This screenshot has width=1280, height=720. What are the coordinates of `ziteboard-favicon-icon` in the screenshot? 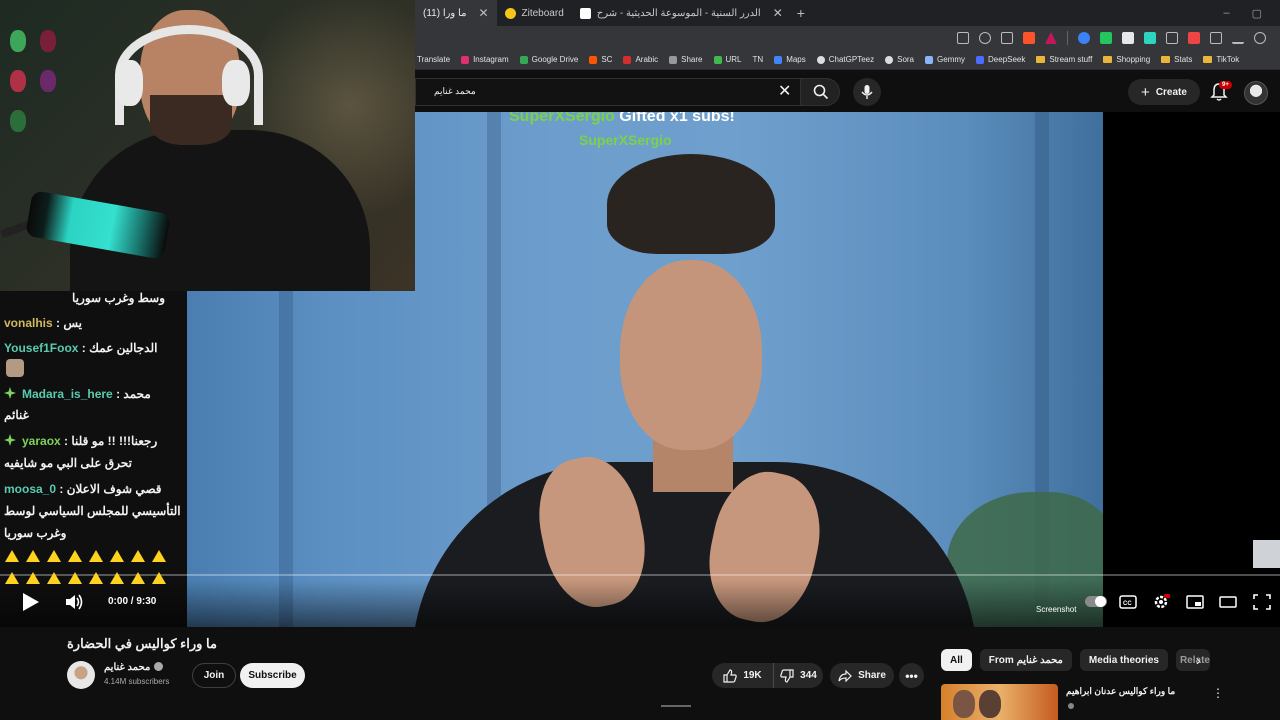 It's located at (510, 13).